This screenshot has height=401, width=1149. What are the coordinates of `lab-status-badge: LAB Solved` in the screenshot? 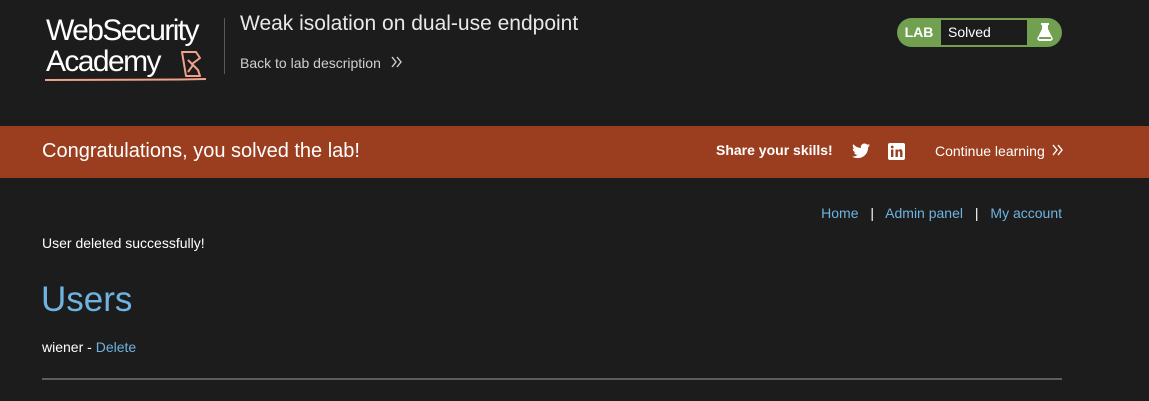 It's located at (979, 32).